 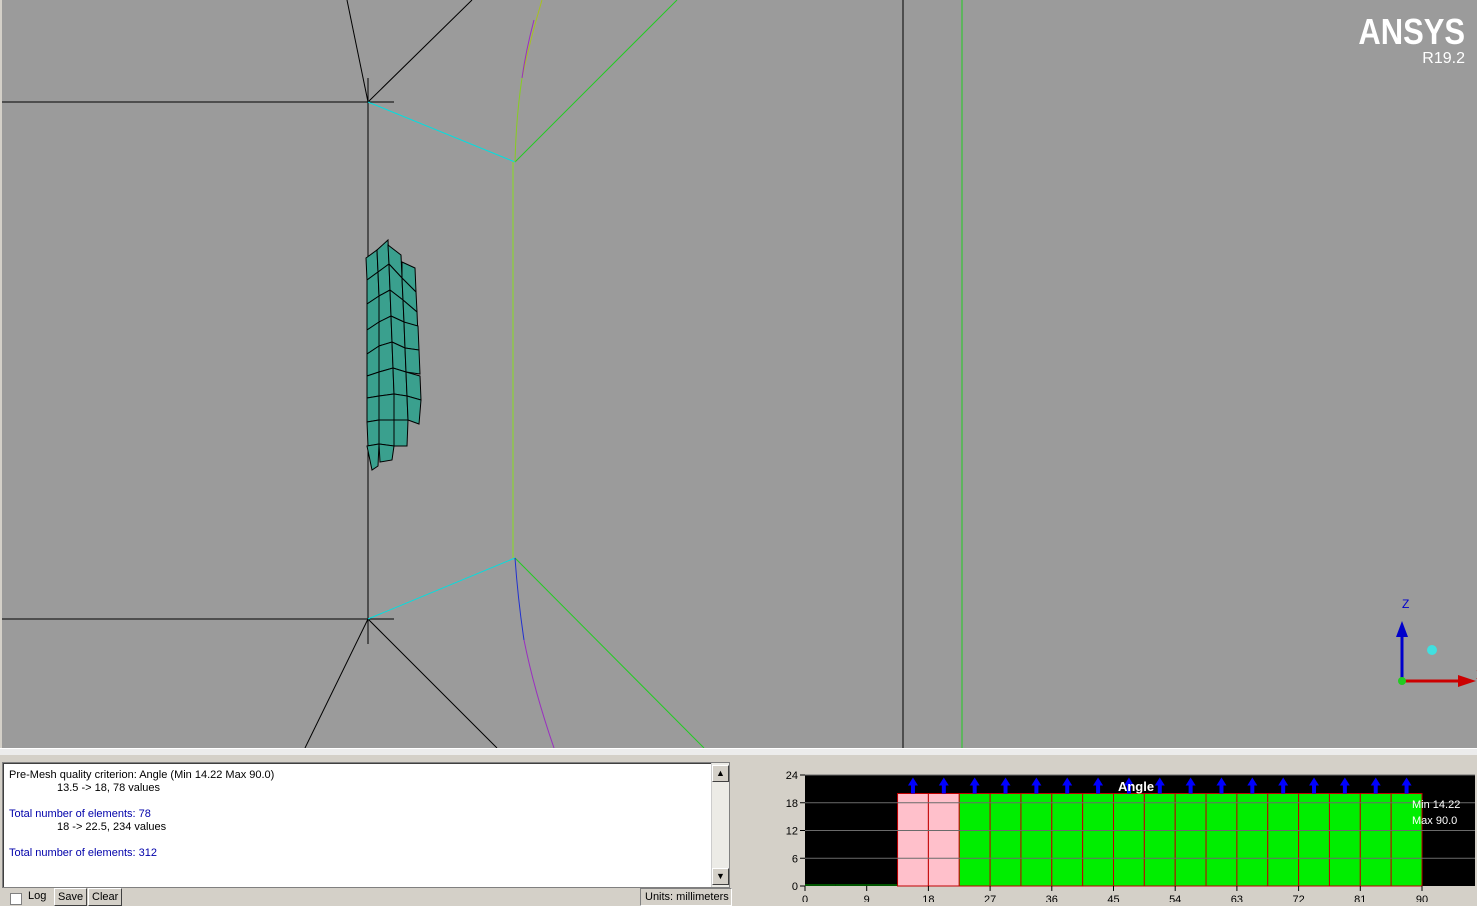 What do you see at coordinates (867, 898) in the screenshot?
I see `x-tick-label: 9` at bounding box center [867, 898].